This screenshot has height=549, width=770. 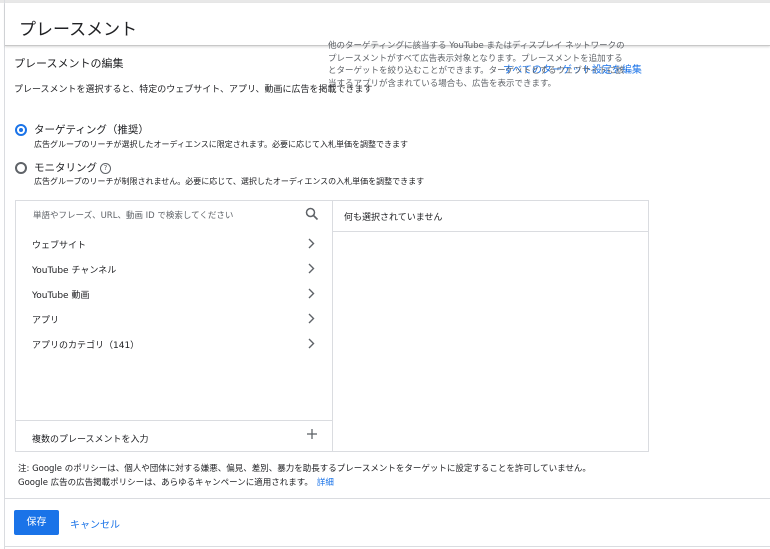 I want to click on list-item-label: ウェブサイト, so click(x=59, y=246).